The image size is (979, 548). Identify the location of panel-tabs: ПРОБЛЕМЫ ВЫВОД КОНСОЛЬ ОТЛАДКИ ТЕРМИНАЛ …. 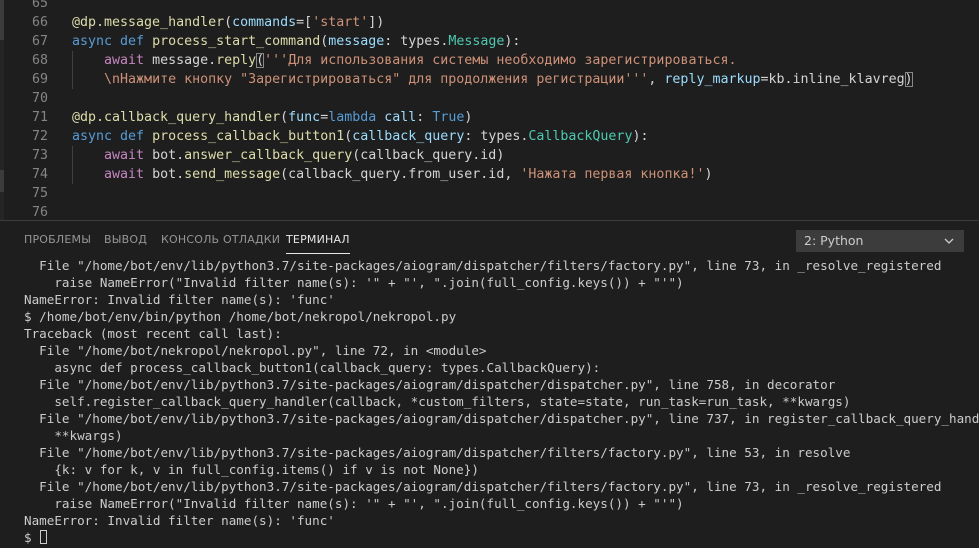
(489, 240).